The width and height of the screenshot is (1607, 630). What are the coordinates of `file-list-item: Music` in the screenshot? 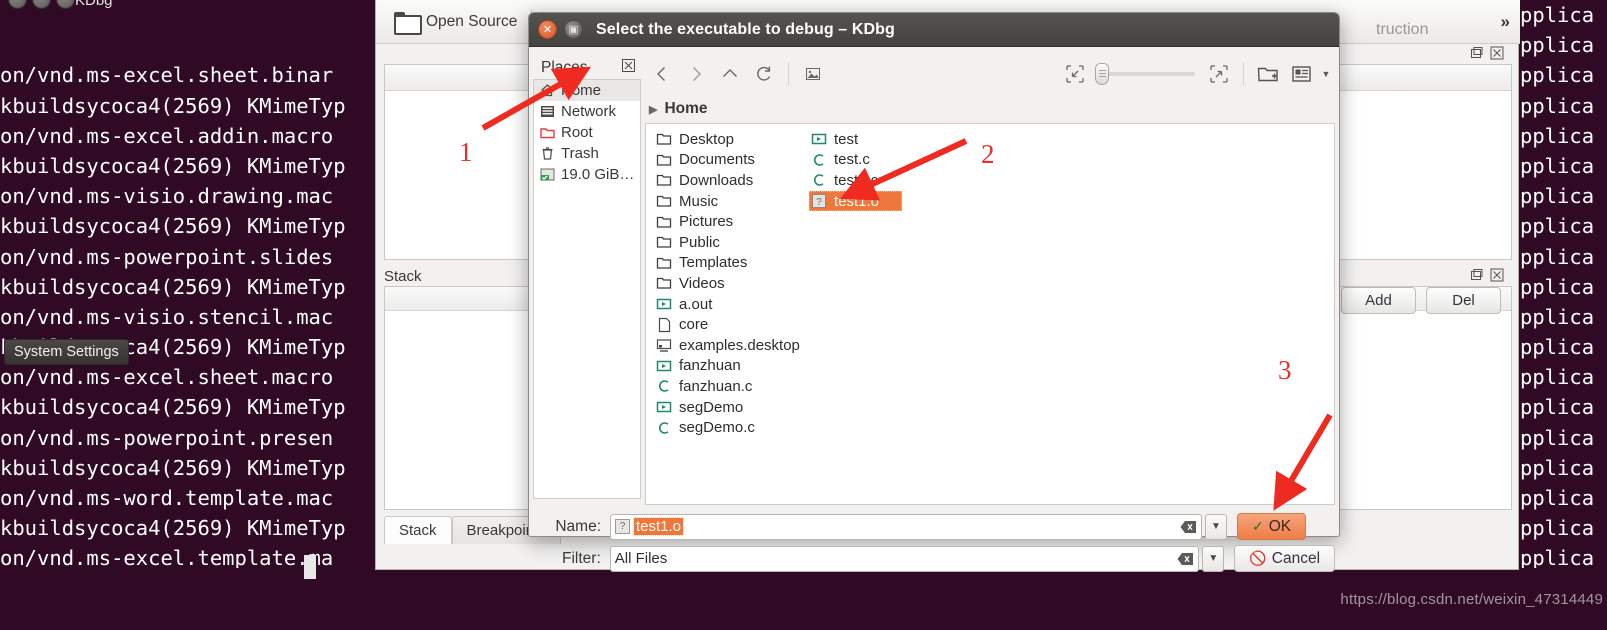 It's located at (734, 201).